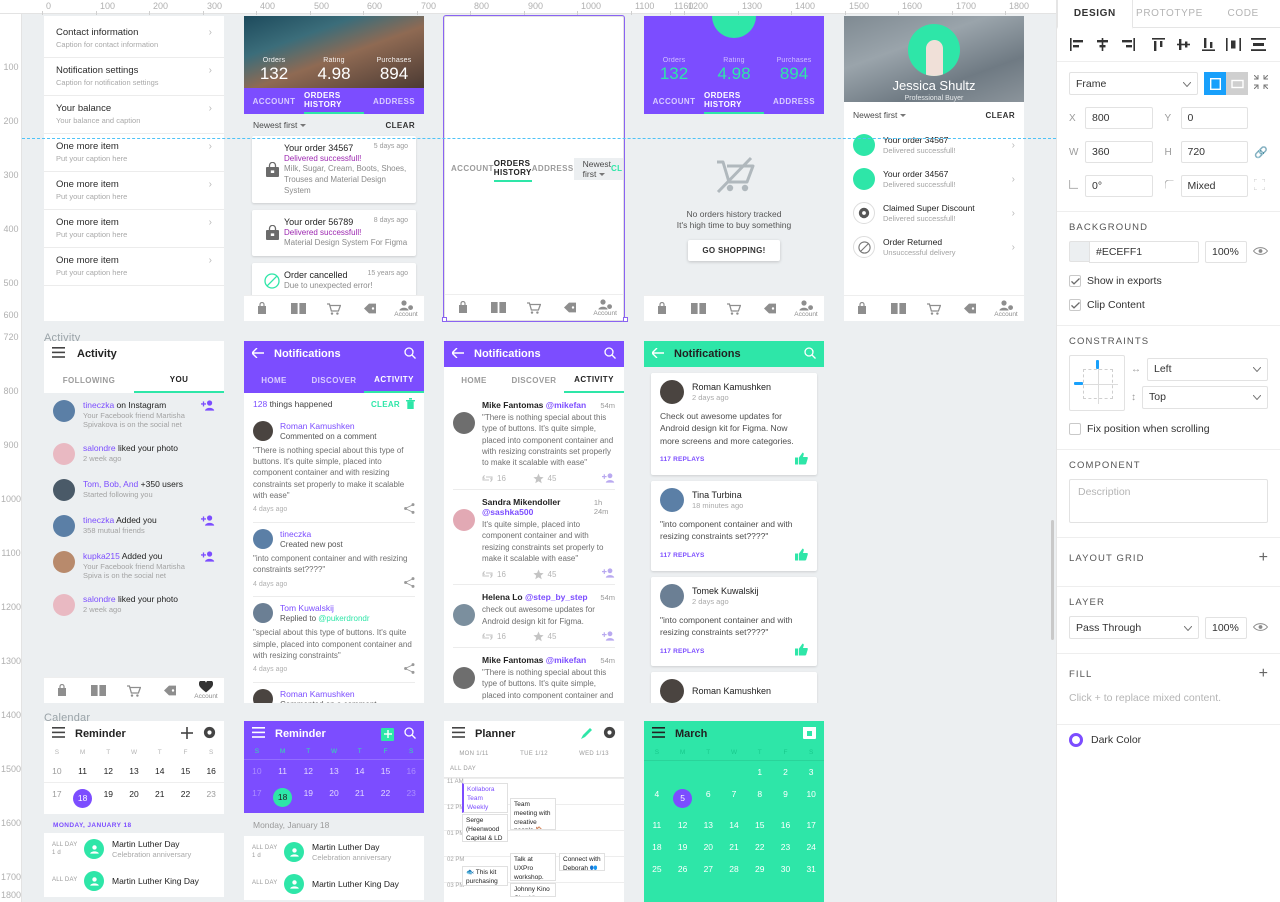 The height and width of the screenshot is (902, 1280). What do you see at coordinates (1215, 83) in the screenshot?
I see `frame-mode-icon` at bounding box center [1215, 83].